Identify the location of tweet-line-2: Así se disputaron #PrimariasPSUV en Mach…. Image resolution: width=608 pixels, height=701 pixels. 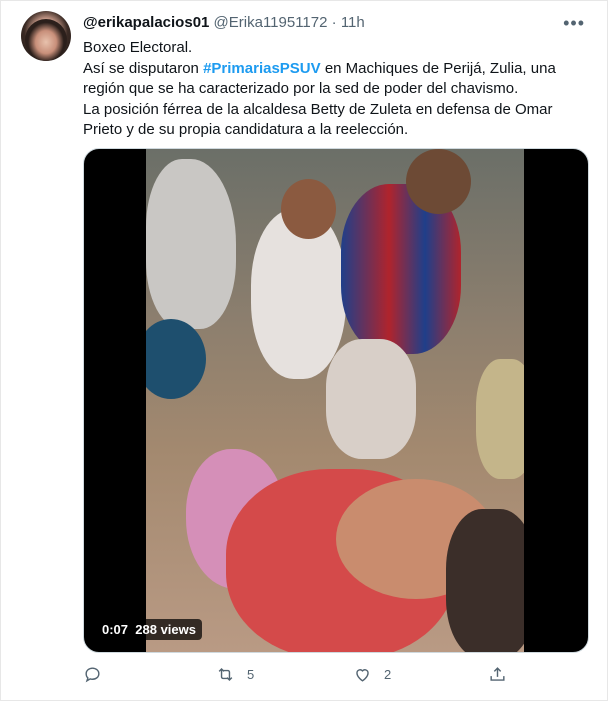
(333, 79).